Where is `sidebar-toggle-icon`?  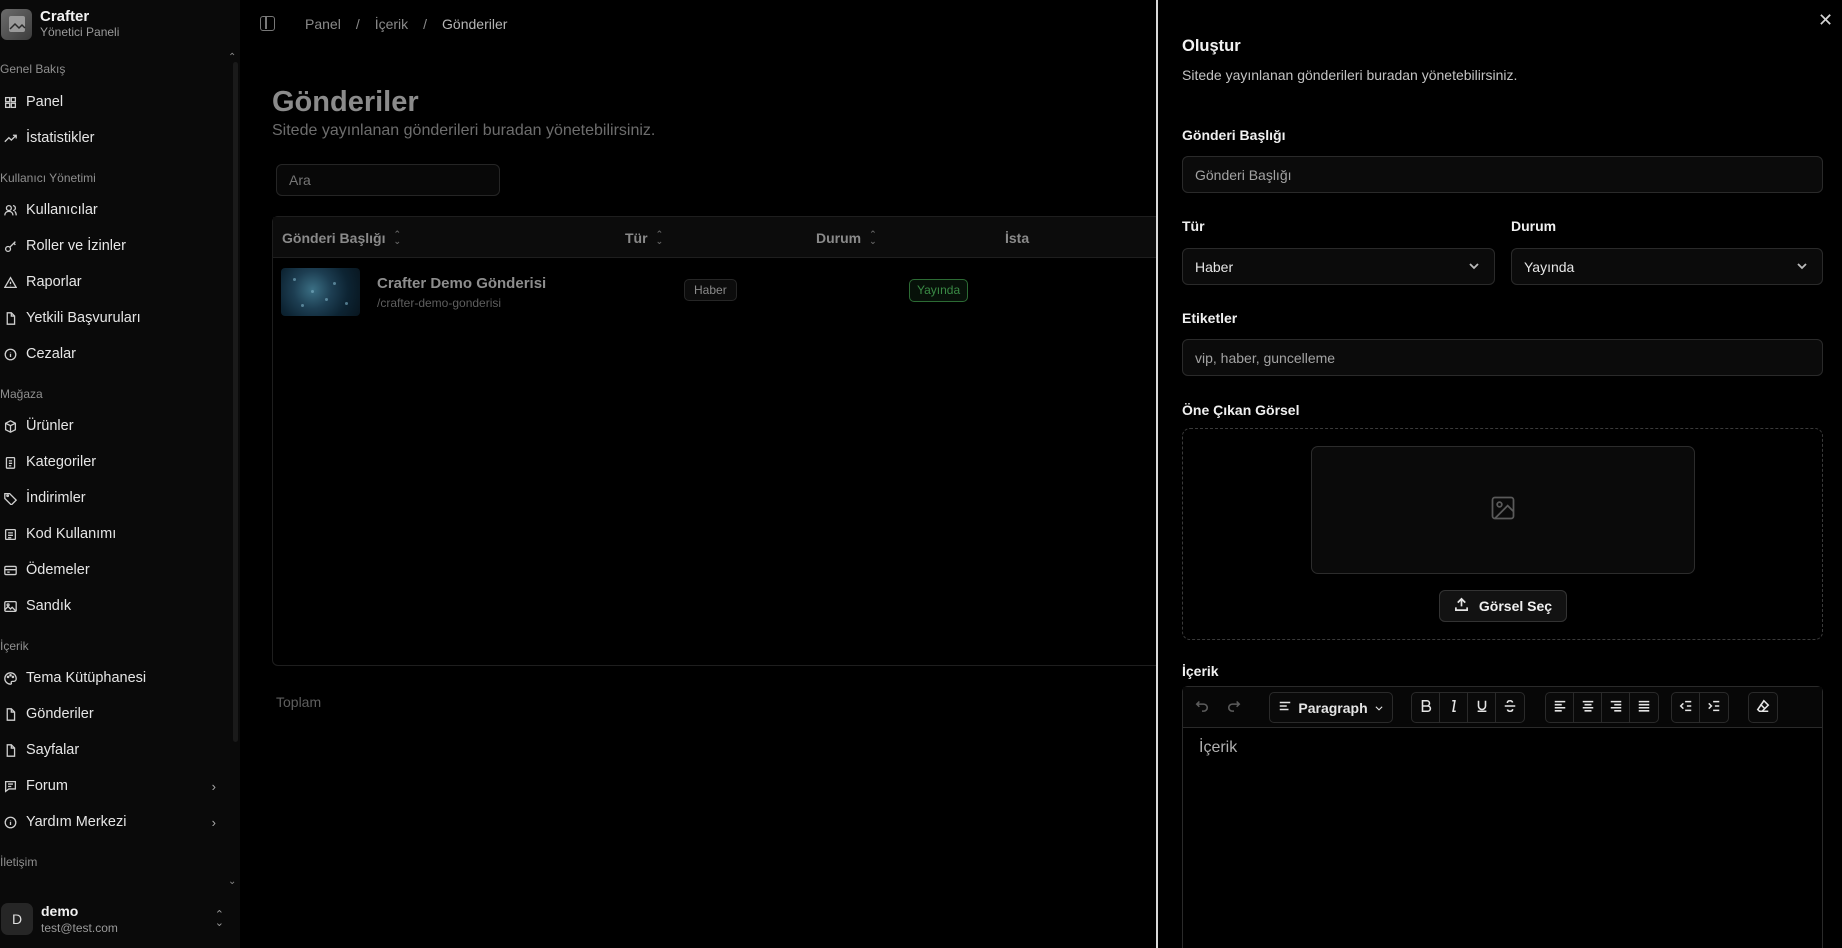 sidebar-toggle-icon is located at coordinates (267, 23).